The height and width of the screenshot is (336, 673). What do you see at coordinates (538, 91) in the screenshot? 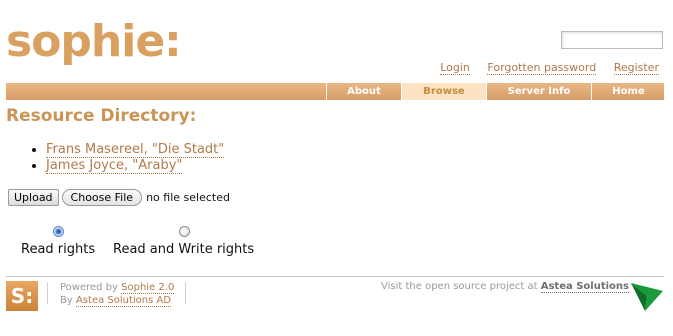
I see `tab-server-info: Server Info` at bounding box center [538, 91].